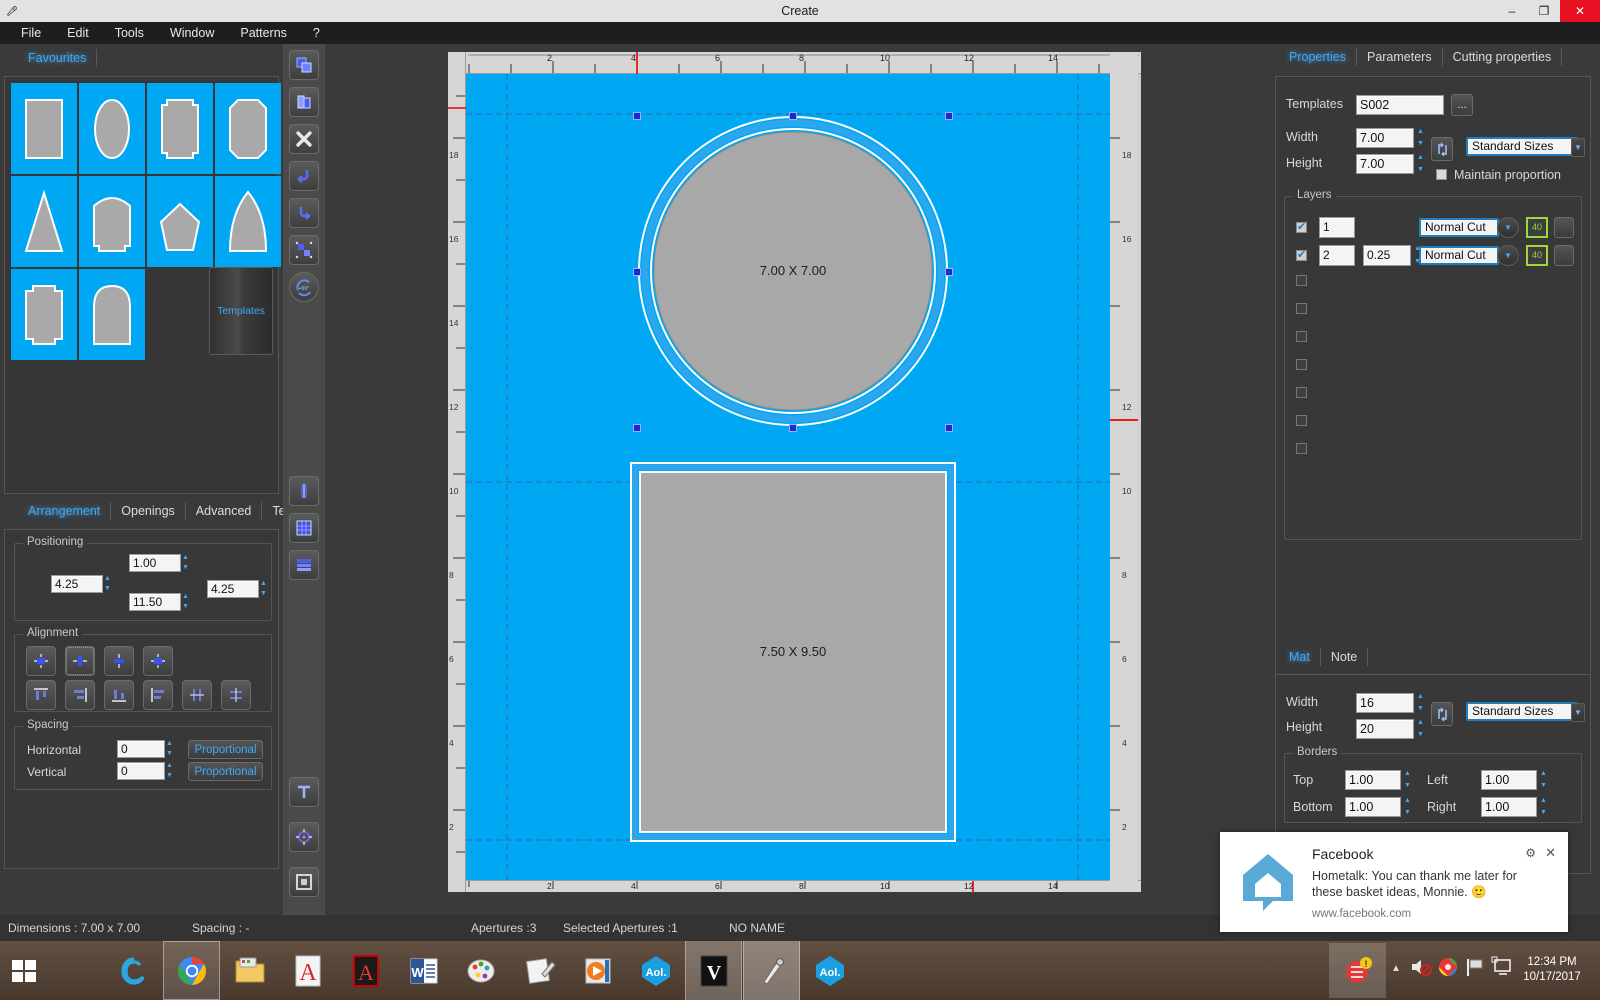  What do you see at coordinates (1337, 227) in the screenshot?
I see `layer-1-index-input` at bounding box center [1337, 227].